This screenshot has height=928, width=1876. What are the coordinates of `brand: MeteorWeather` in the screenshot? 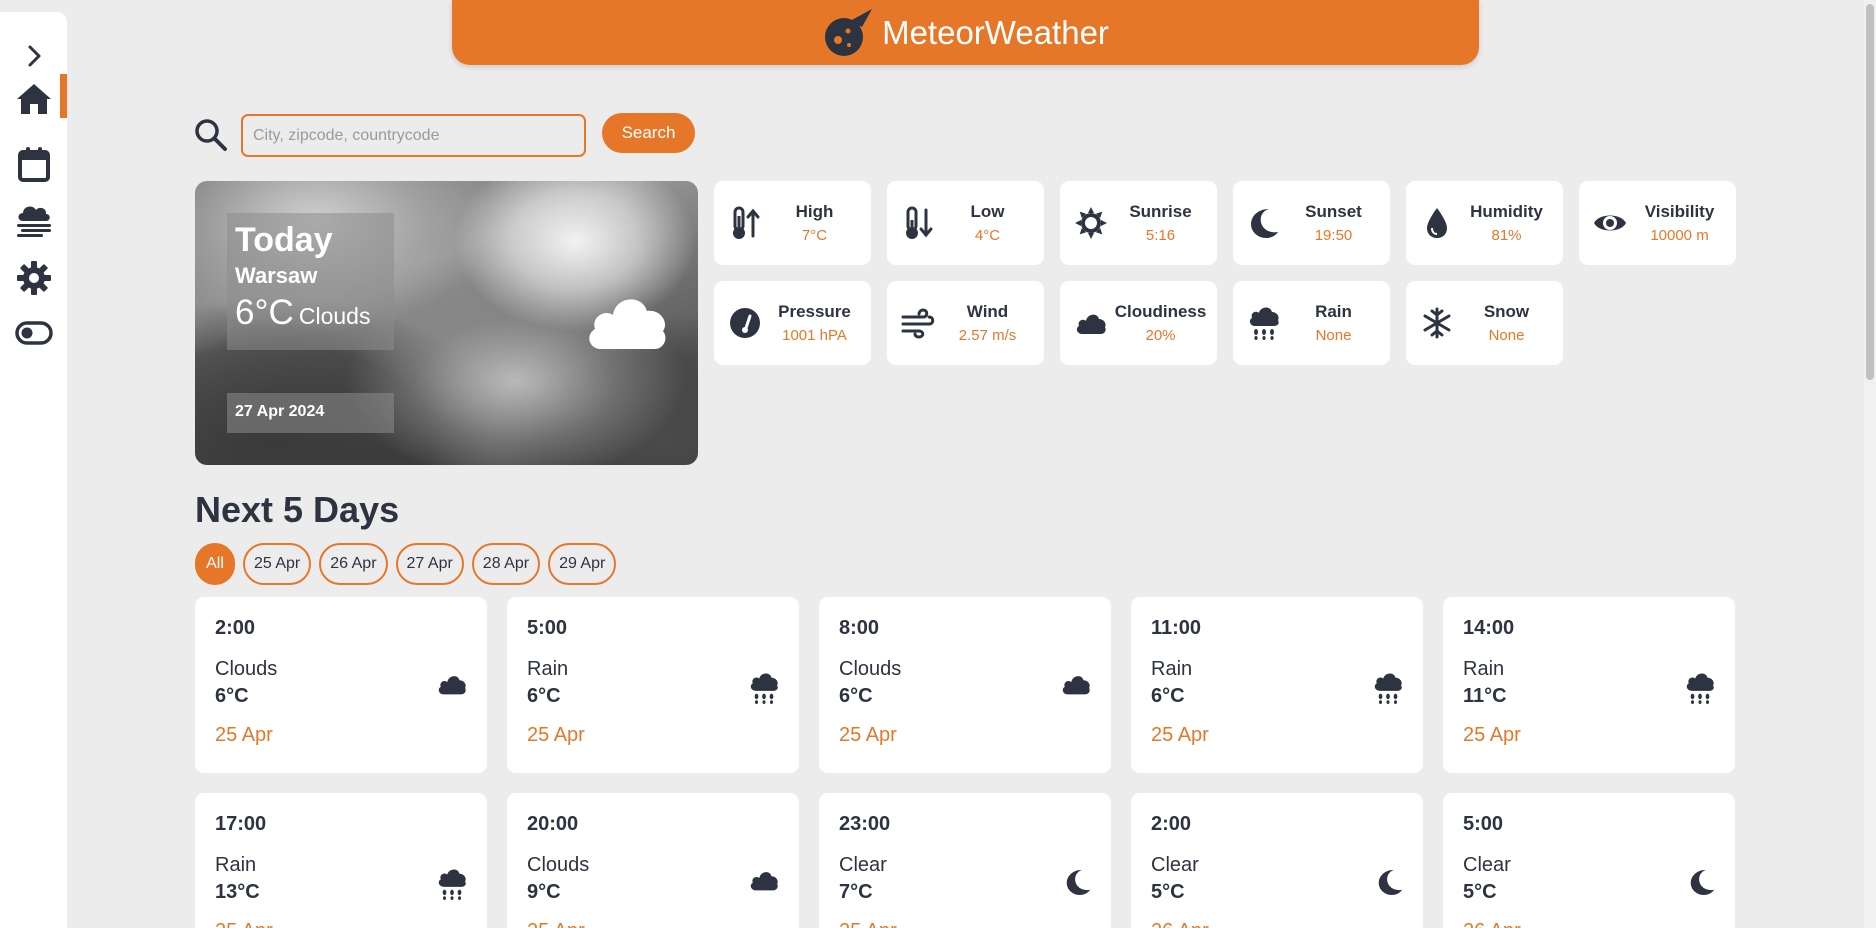 It's located at (965, 33).